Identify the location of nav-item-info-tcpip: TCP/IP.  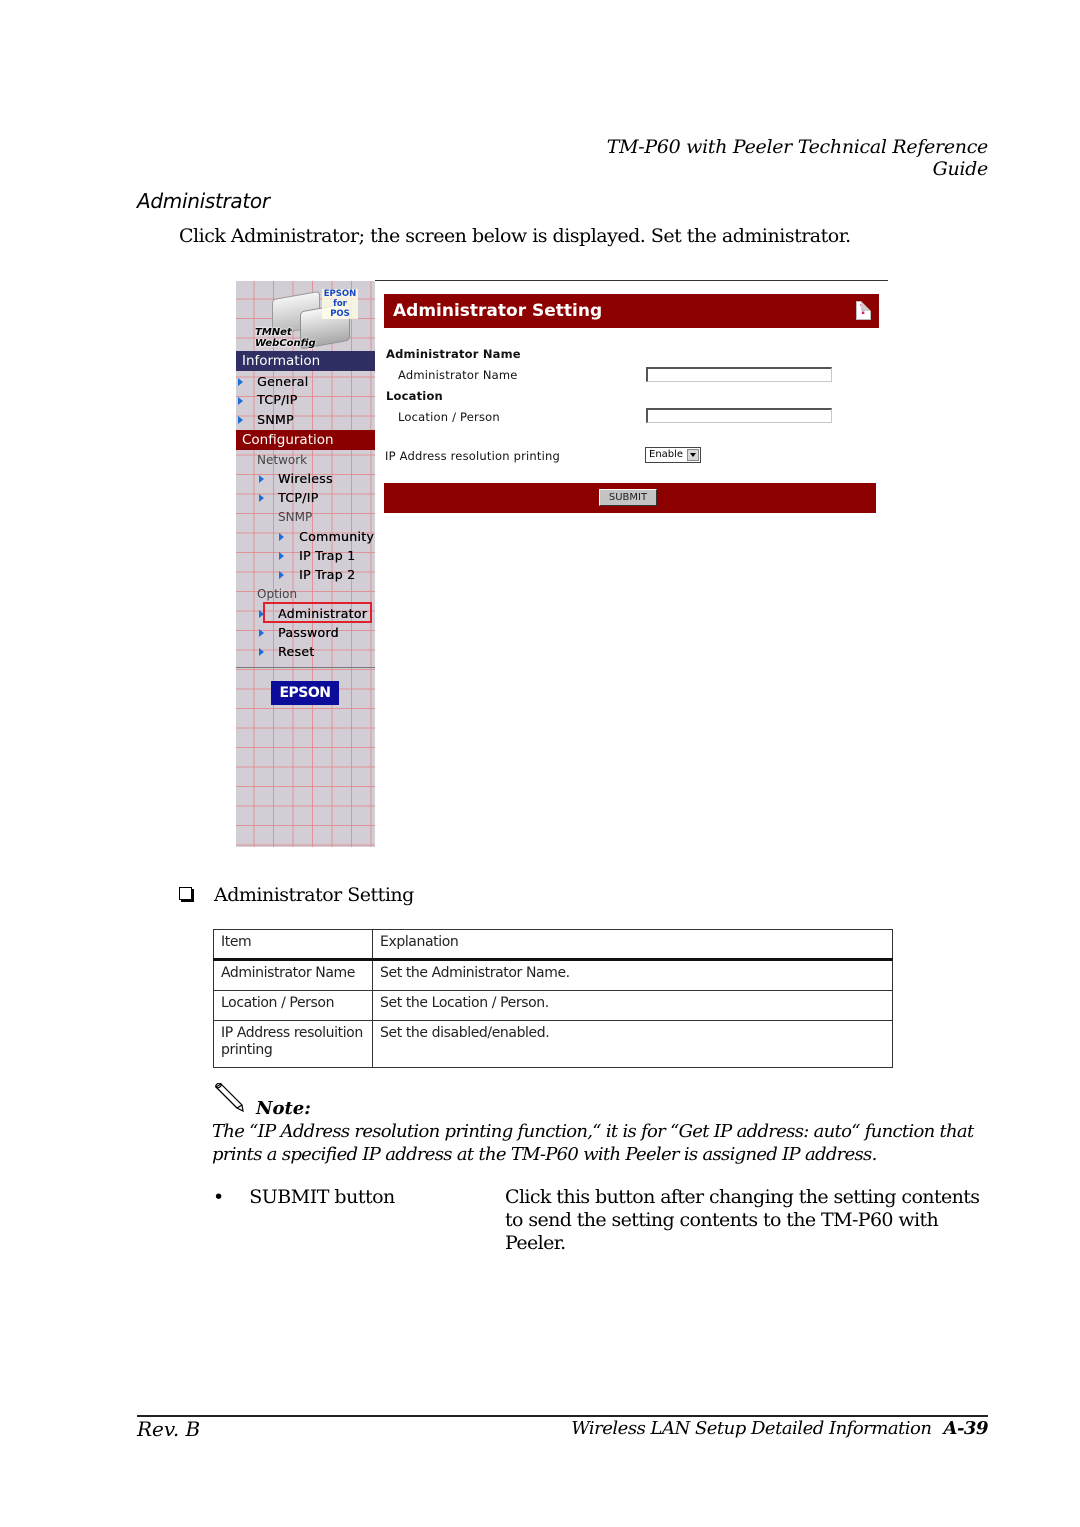
(277, 400).